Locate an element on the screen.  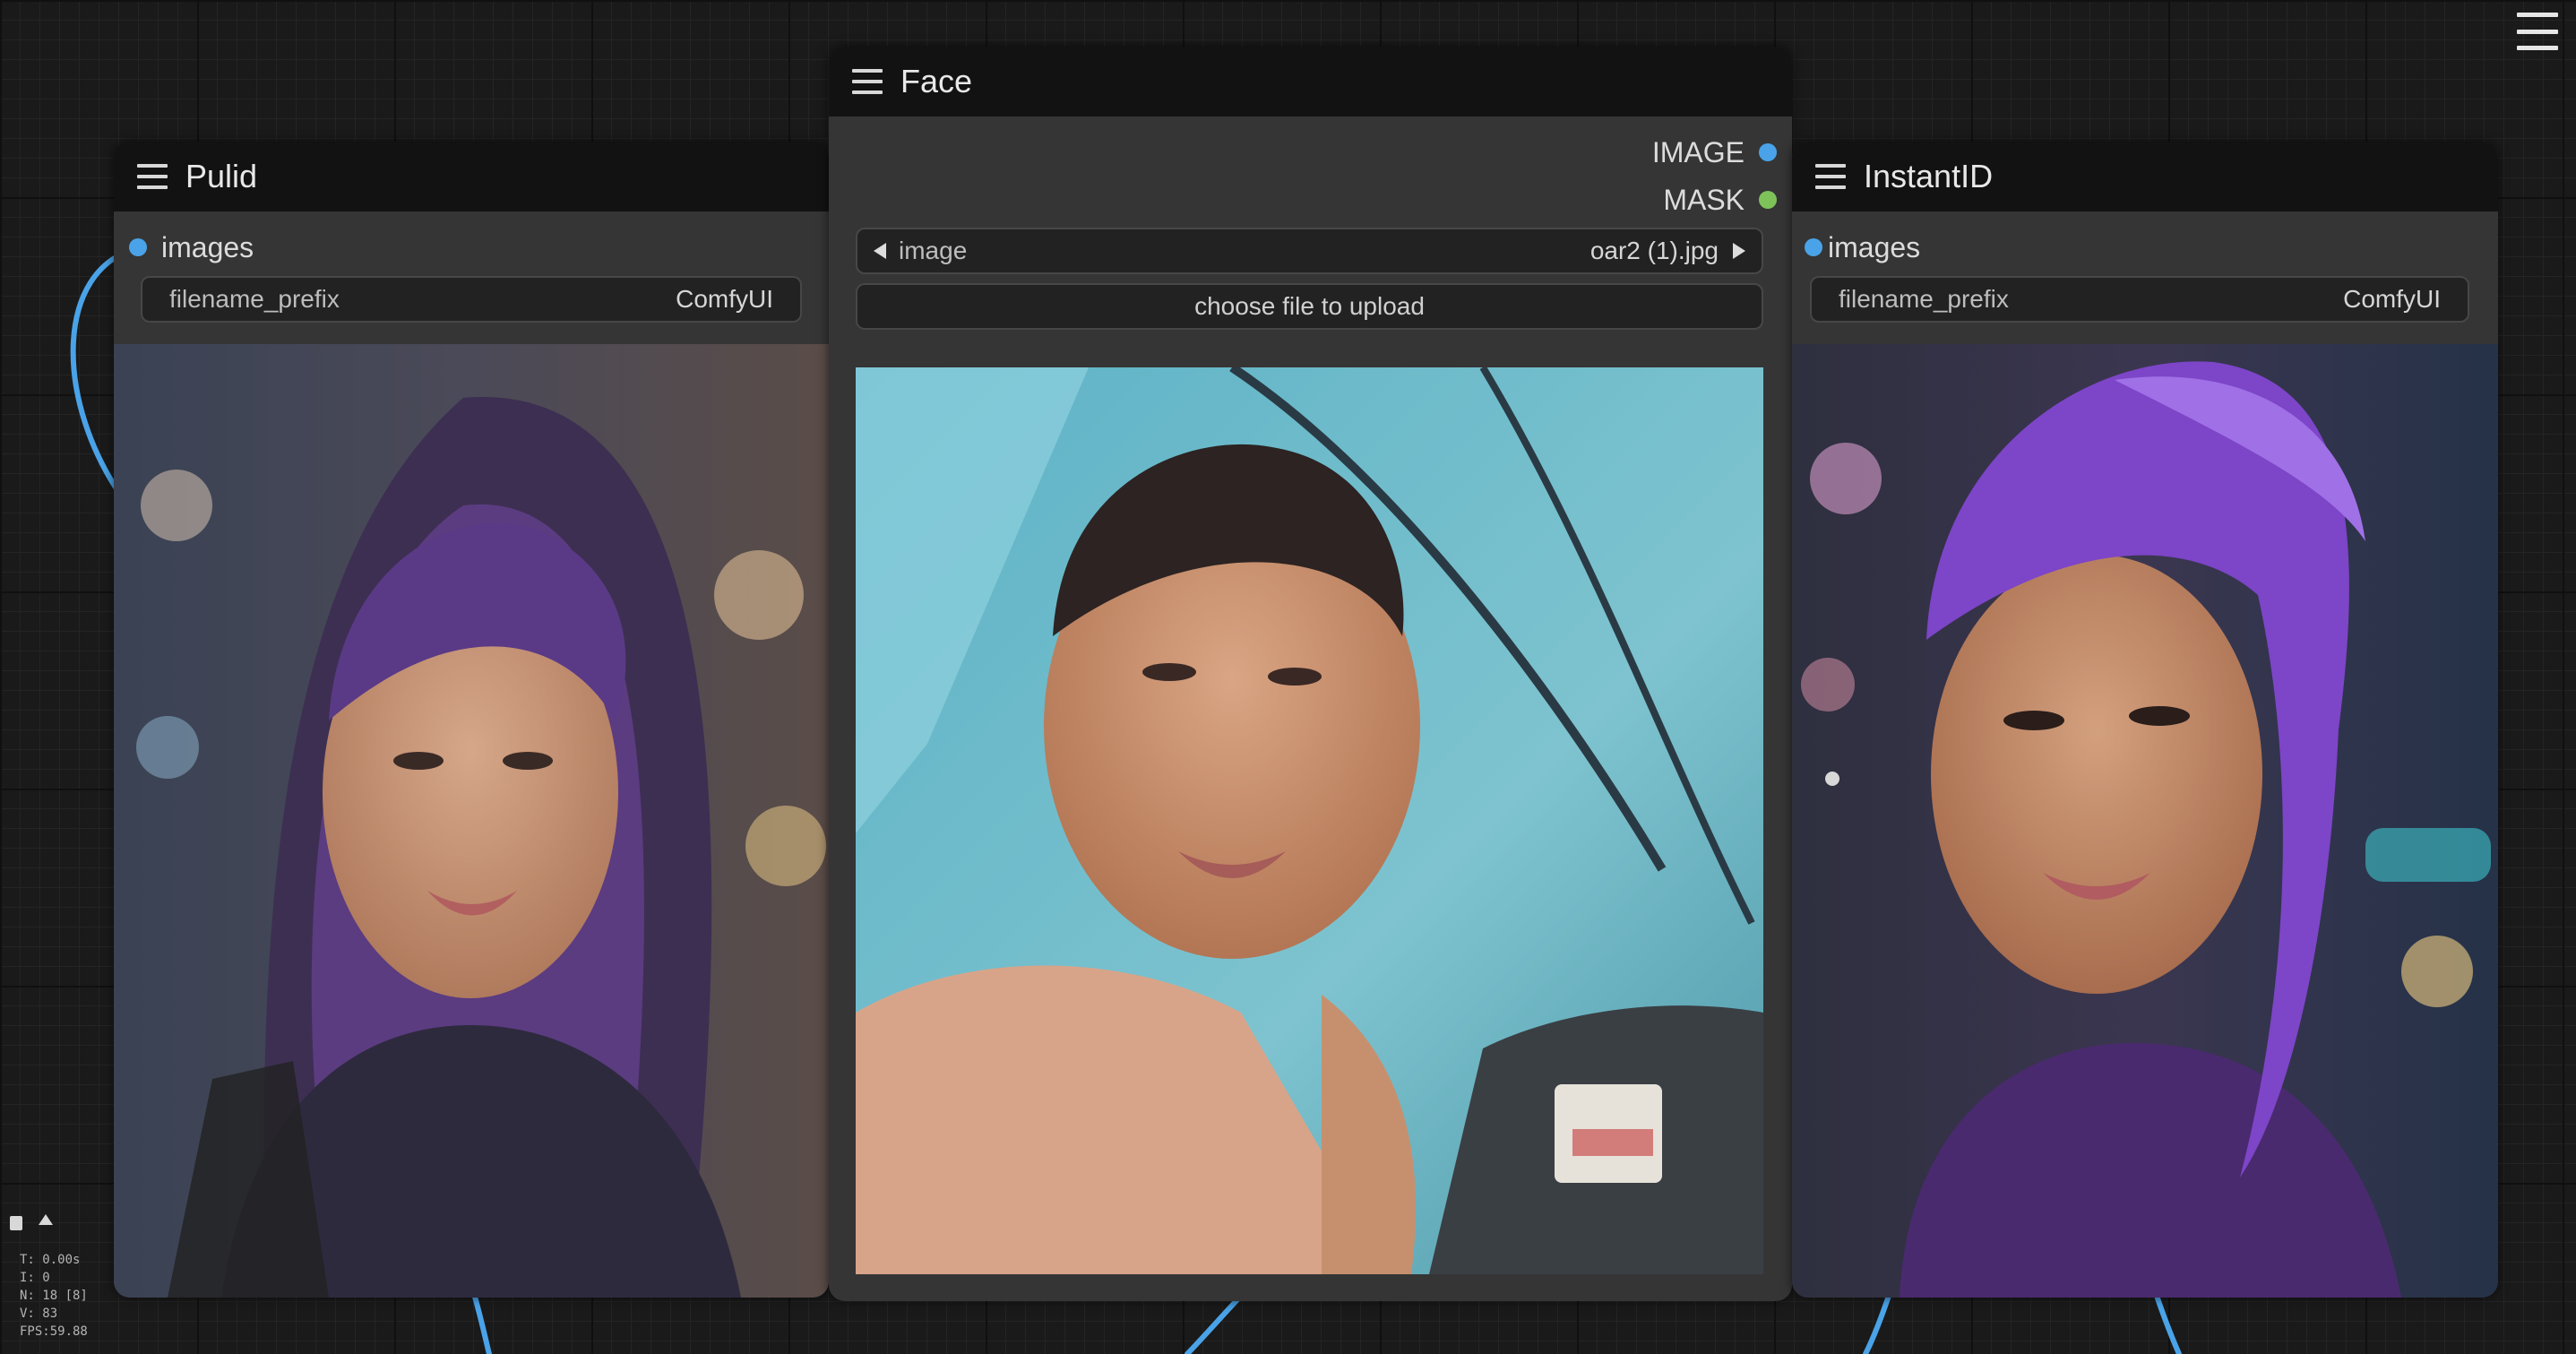
image-output-slot is located at coordinates (1768, 152).